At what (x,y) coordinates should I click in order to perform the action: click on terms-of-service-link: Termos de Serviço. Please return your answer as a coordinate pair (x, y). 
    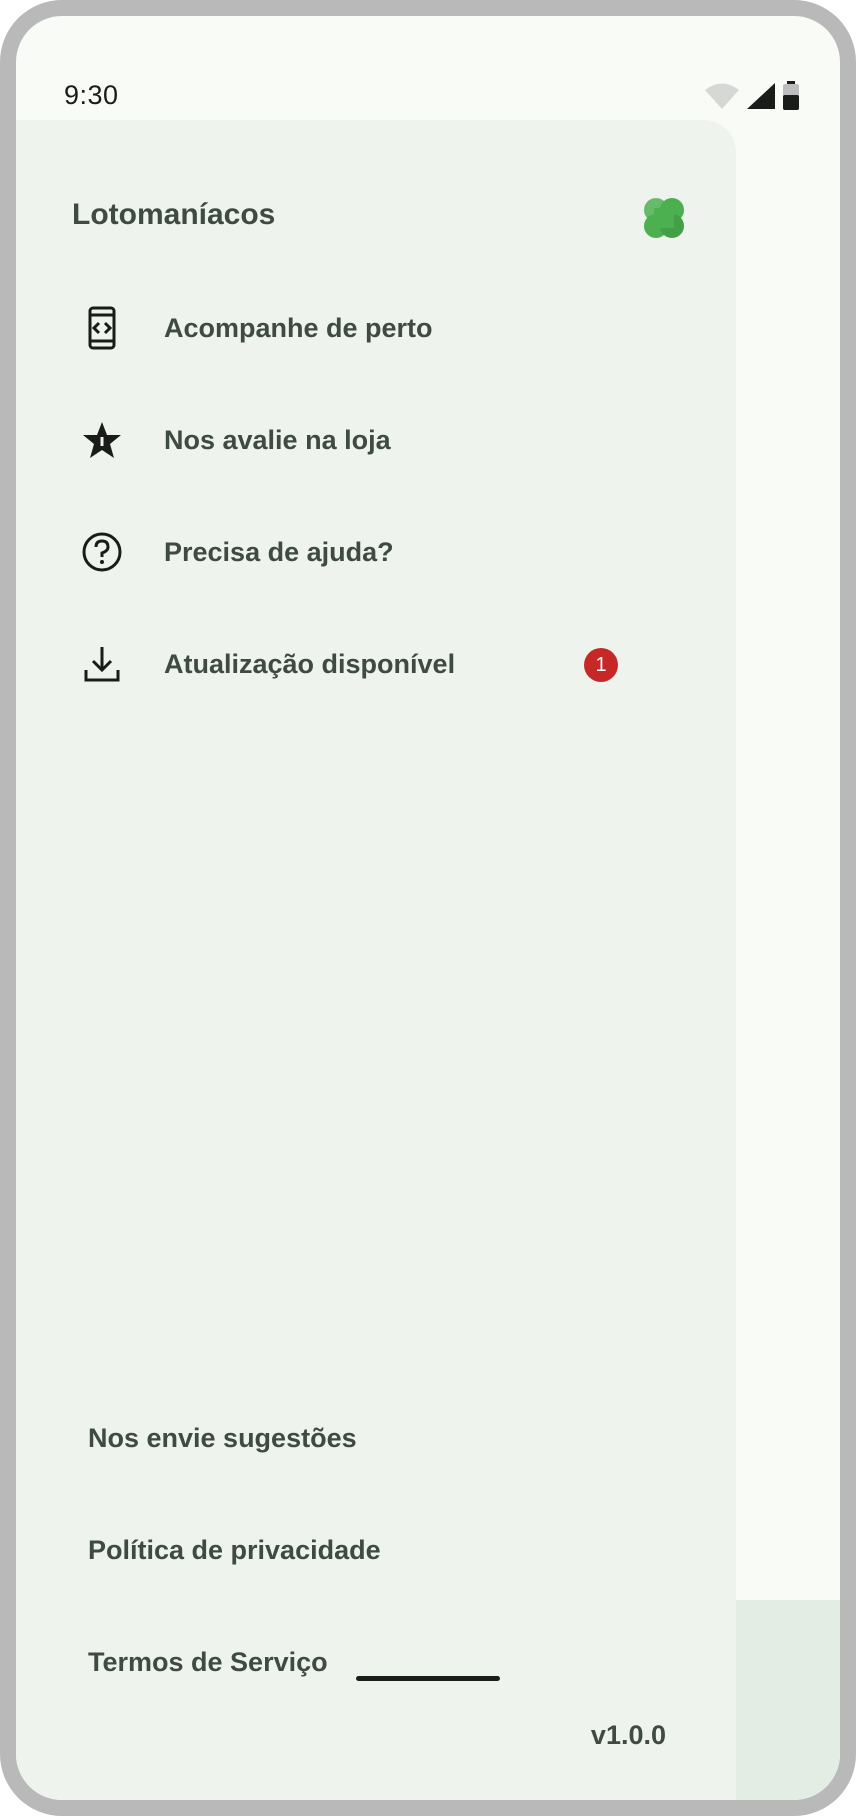
    Looking at the image, I should click on (338, 1662).